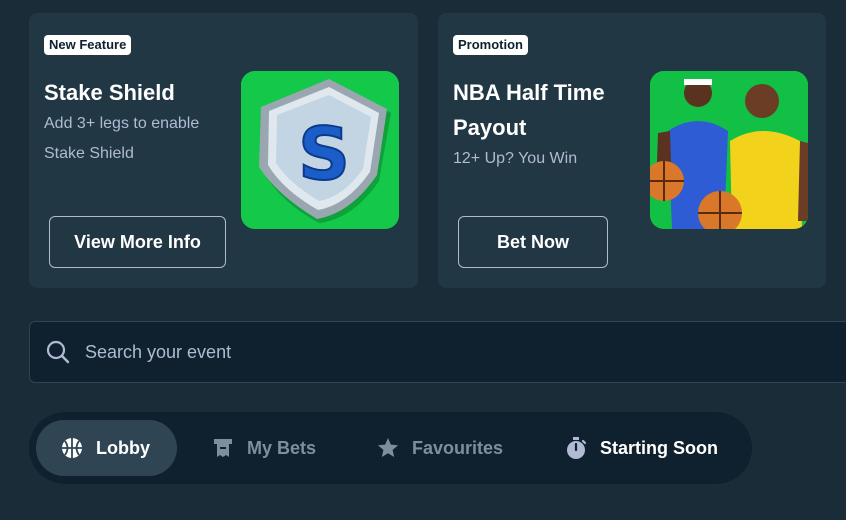 Image resolution: width=846 pixels, height=520 pixels. I want to click on search-bar, so click(437, 352).